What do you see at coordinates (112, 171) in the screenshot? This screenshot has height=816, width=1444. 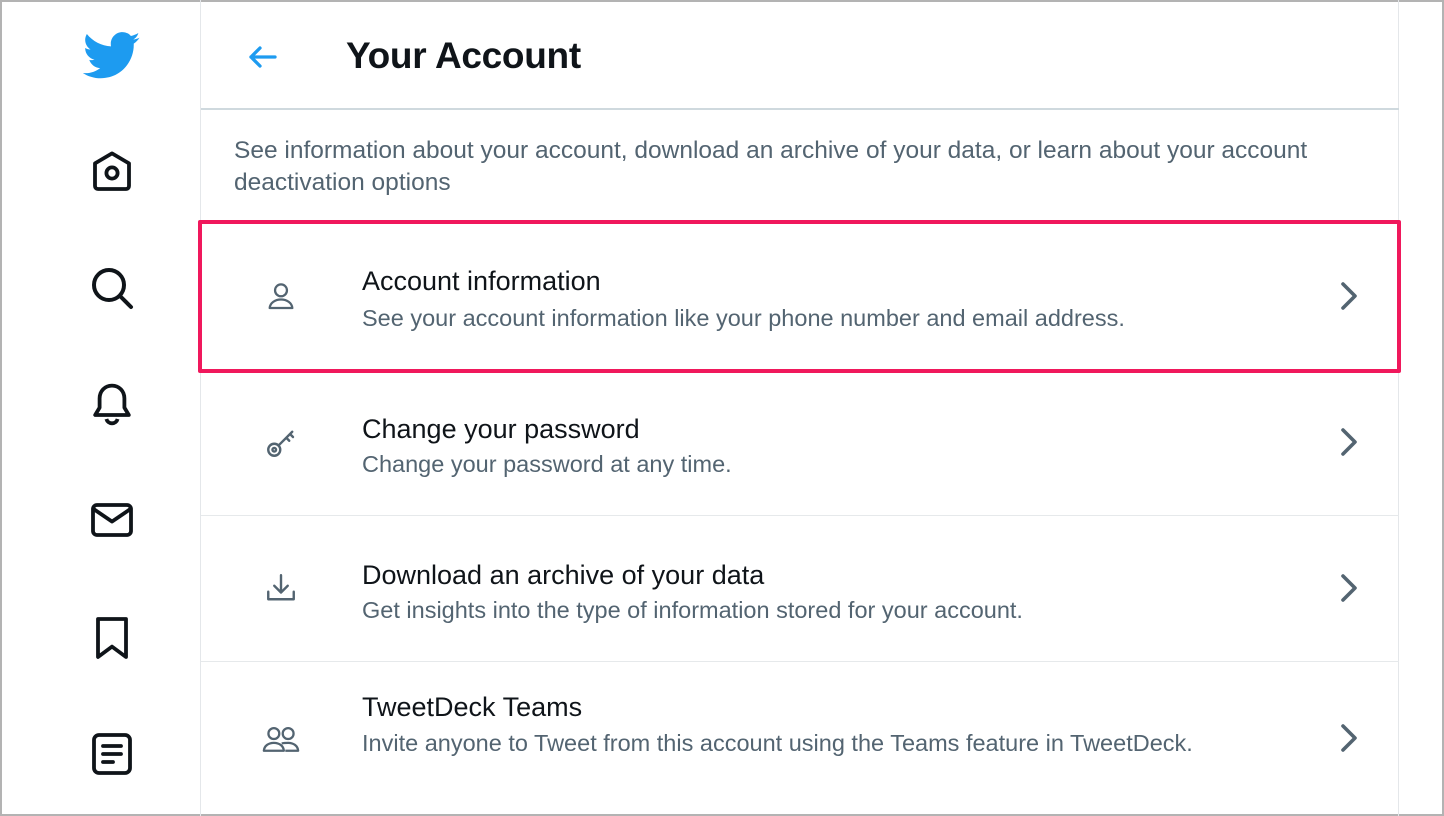 I see `home-icon` at bounding box center [112, 171].